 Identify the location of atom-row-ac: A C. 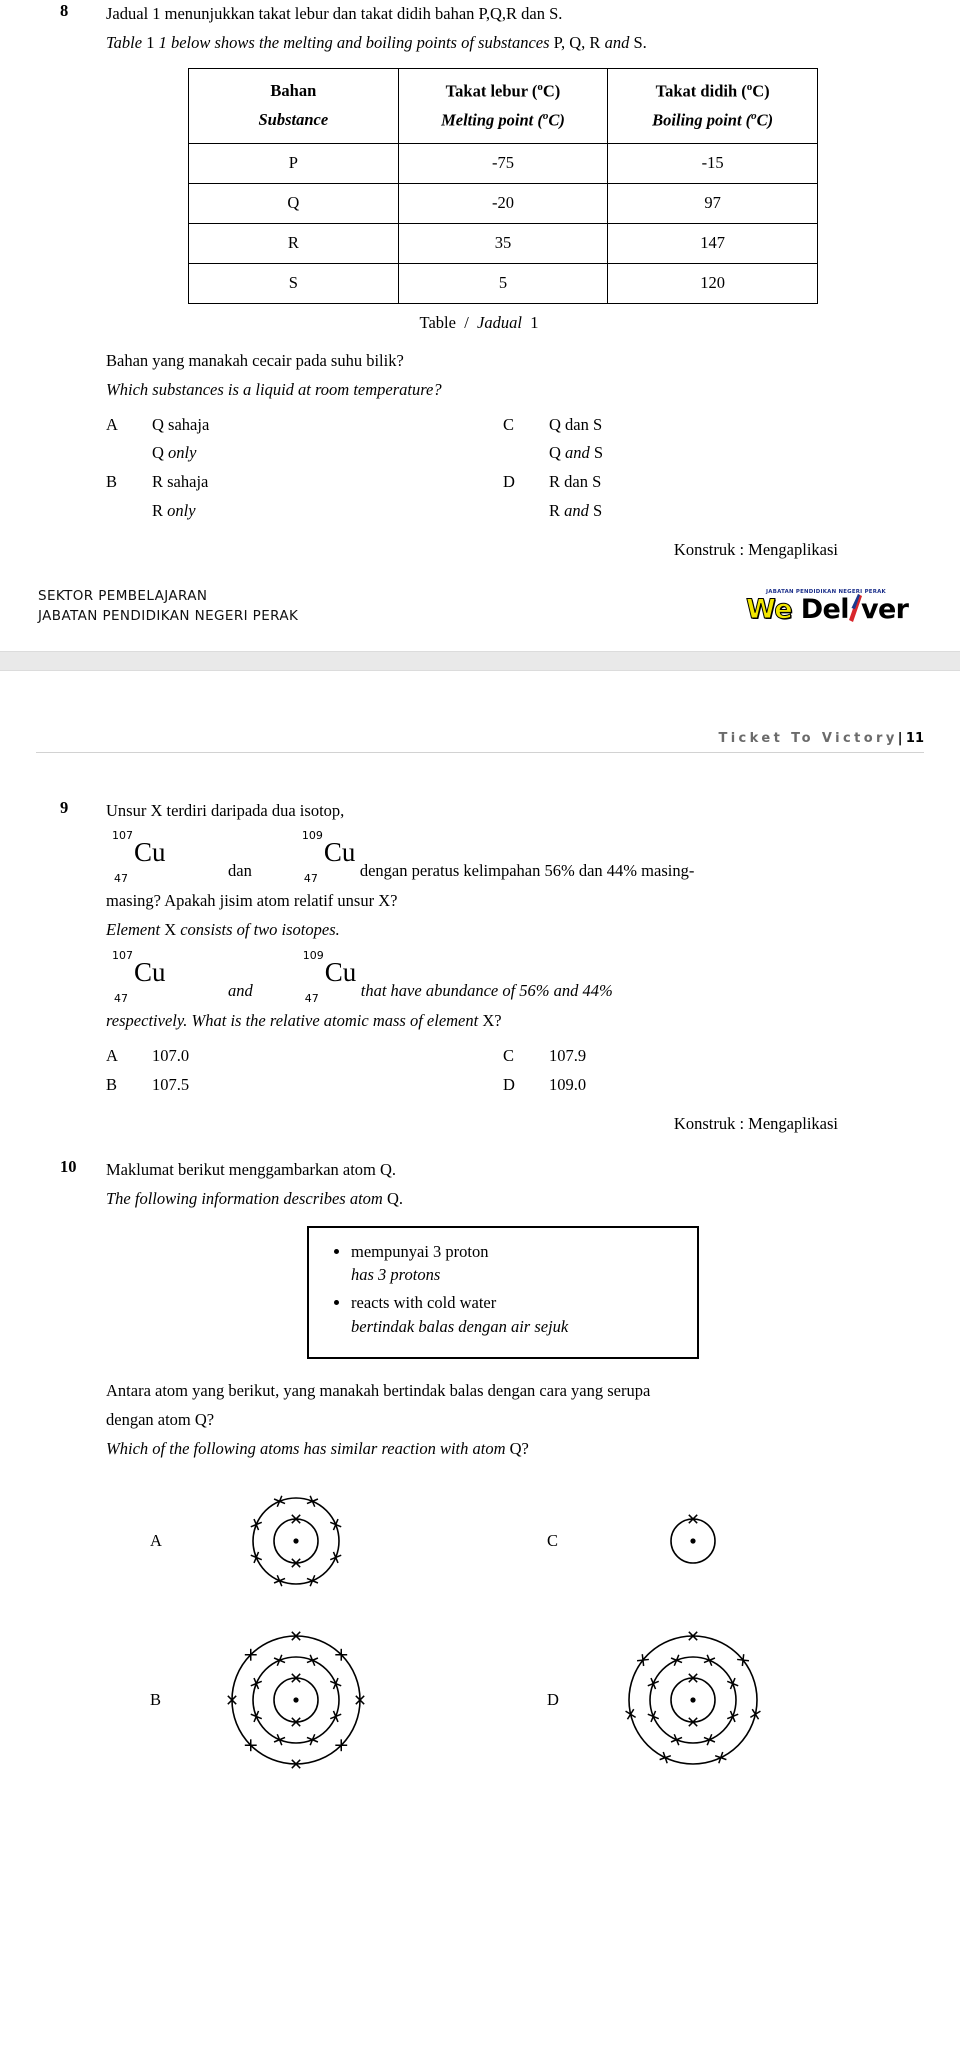
(503, 1541).